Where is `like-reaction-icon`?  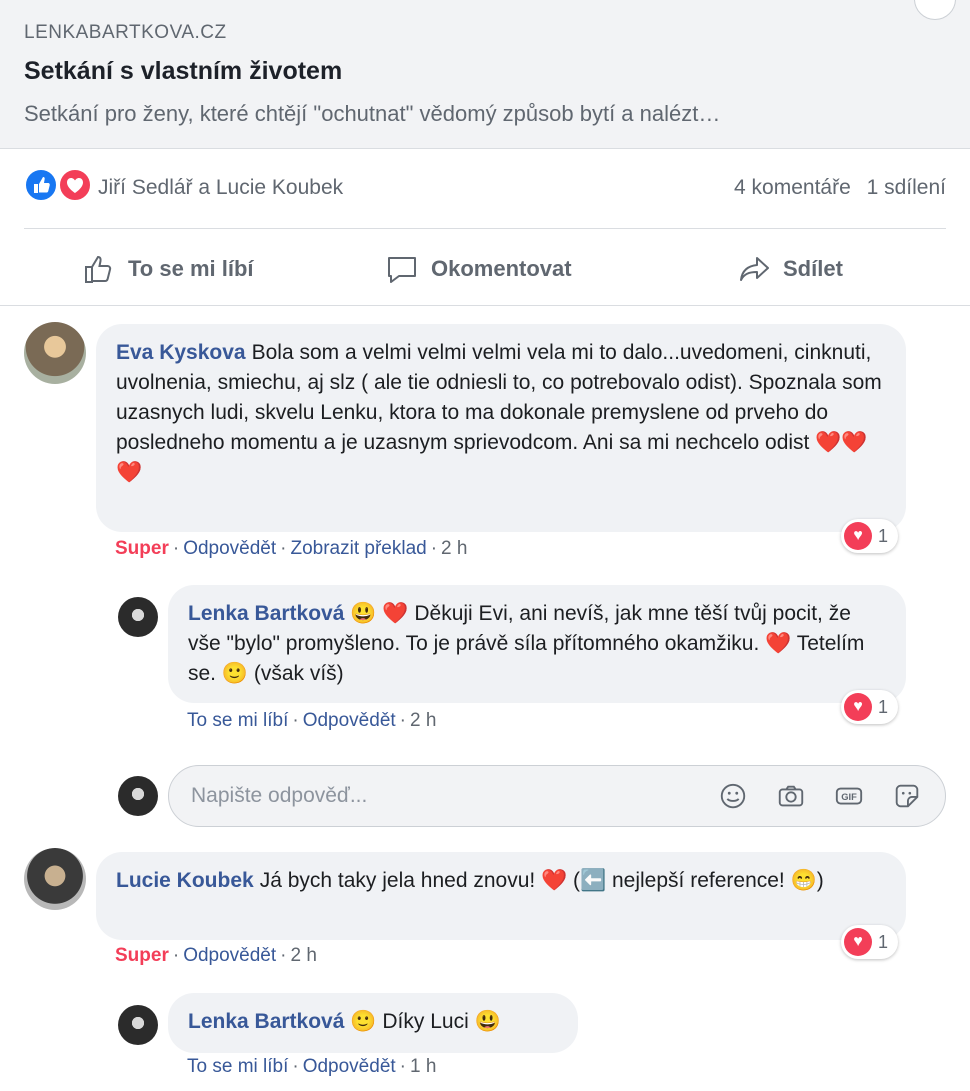 like-reaction-icon is located at coordinates (41, 185).